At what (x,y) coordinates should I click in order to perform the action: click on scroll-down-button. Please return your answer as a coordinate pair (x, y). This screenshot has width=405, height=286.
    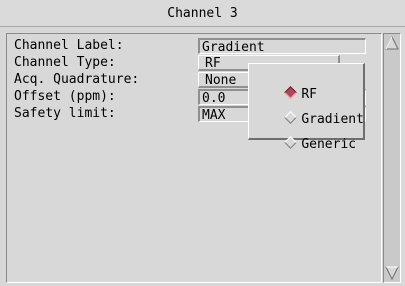
    Looking at the image, I should click on (392, 273).